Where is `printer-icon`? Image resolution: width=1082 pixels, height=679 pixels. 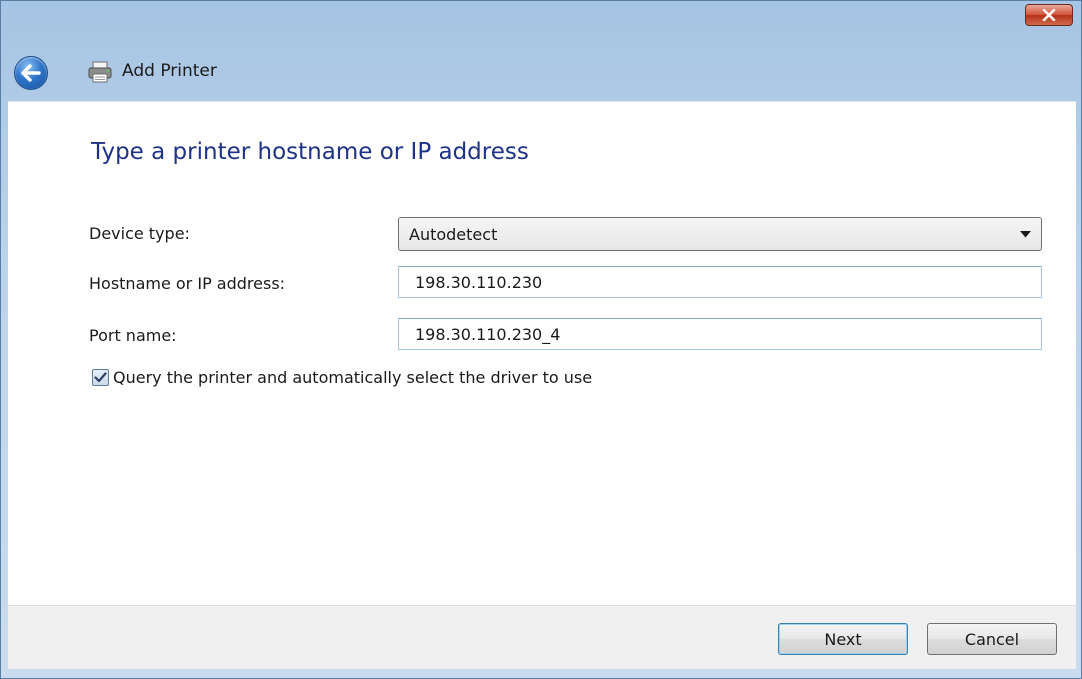
printer-icon is located at coordinates (100, 72).